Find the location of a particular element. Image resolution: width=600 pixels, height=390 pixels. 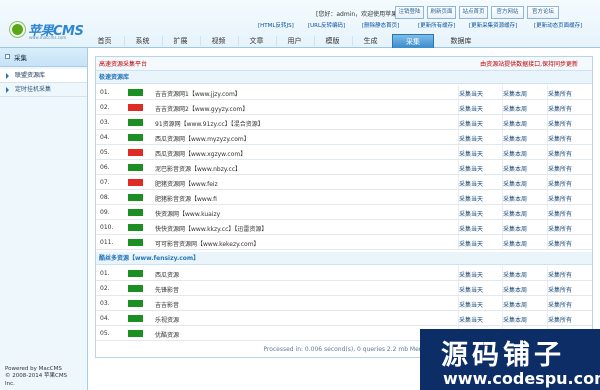

source-site-name: 吉吉资源网1【www.jjzy.com】 is located at coordinates (198, 94).